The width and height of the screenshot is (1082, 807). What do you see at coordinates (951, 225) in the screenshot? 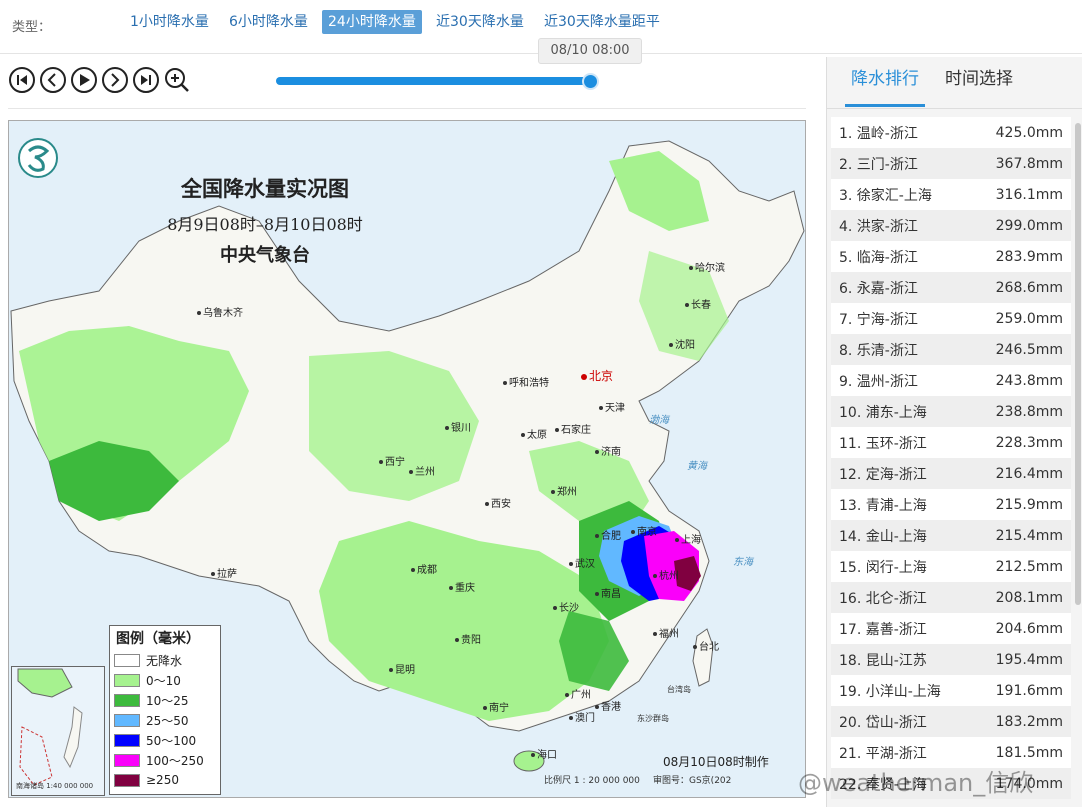
I see `list-item: 4. 洪家-浙江 299.0mm` at bounding box center [951, 225].